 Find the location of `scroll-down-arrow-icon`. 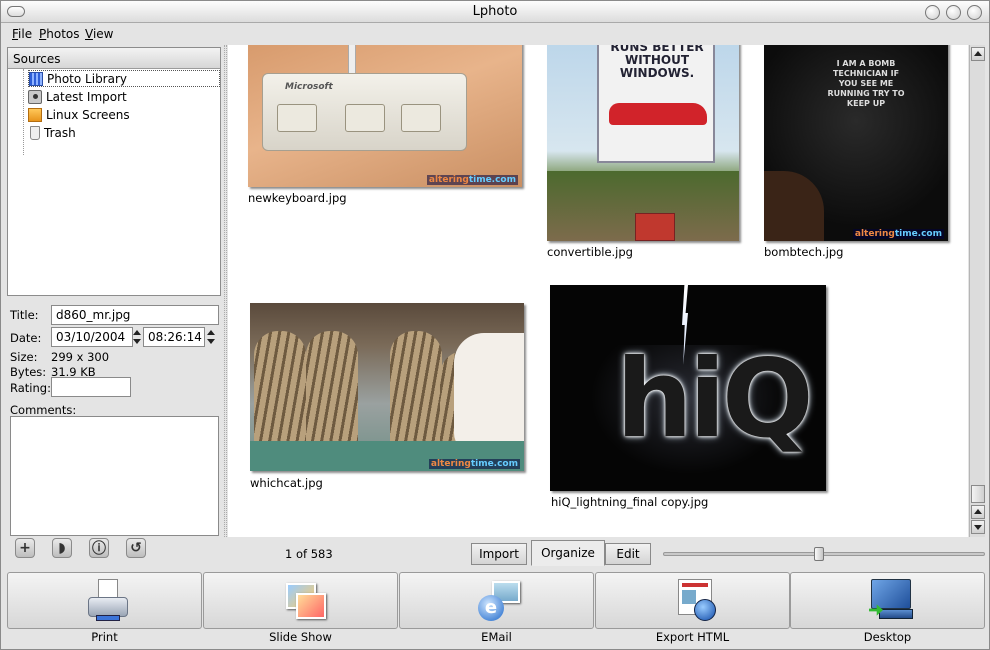

scroll-down-arrow-icon is located at coordinates (978, 527).